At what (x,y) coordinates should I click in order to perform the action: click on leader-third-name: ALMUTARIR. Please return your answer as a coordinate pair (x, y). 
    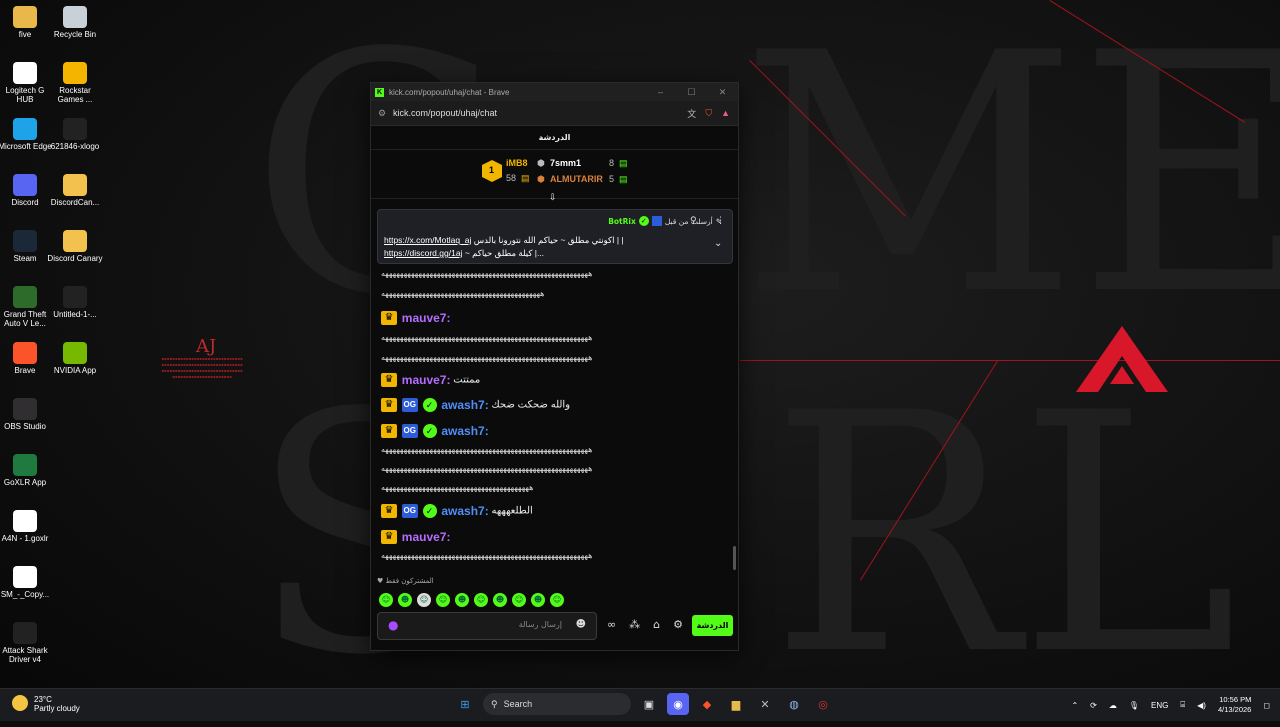
    Looking at the image, I should click on (576, 179).